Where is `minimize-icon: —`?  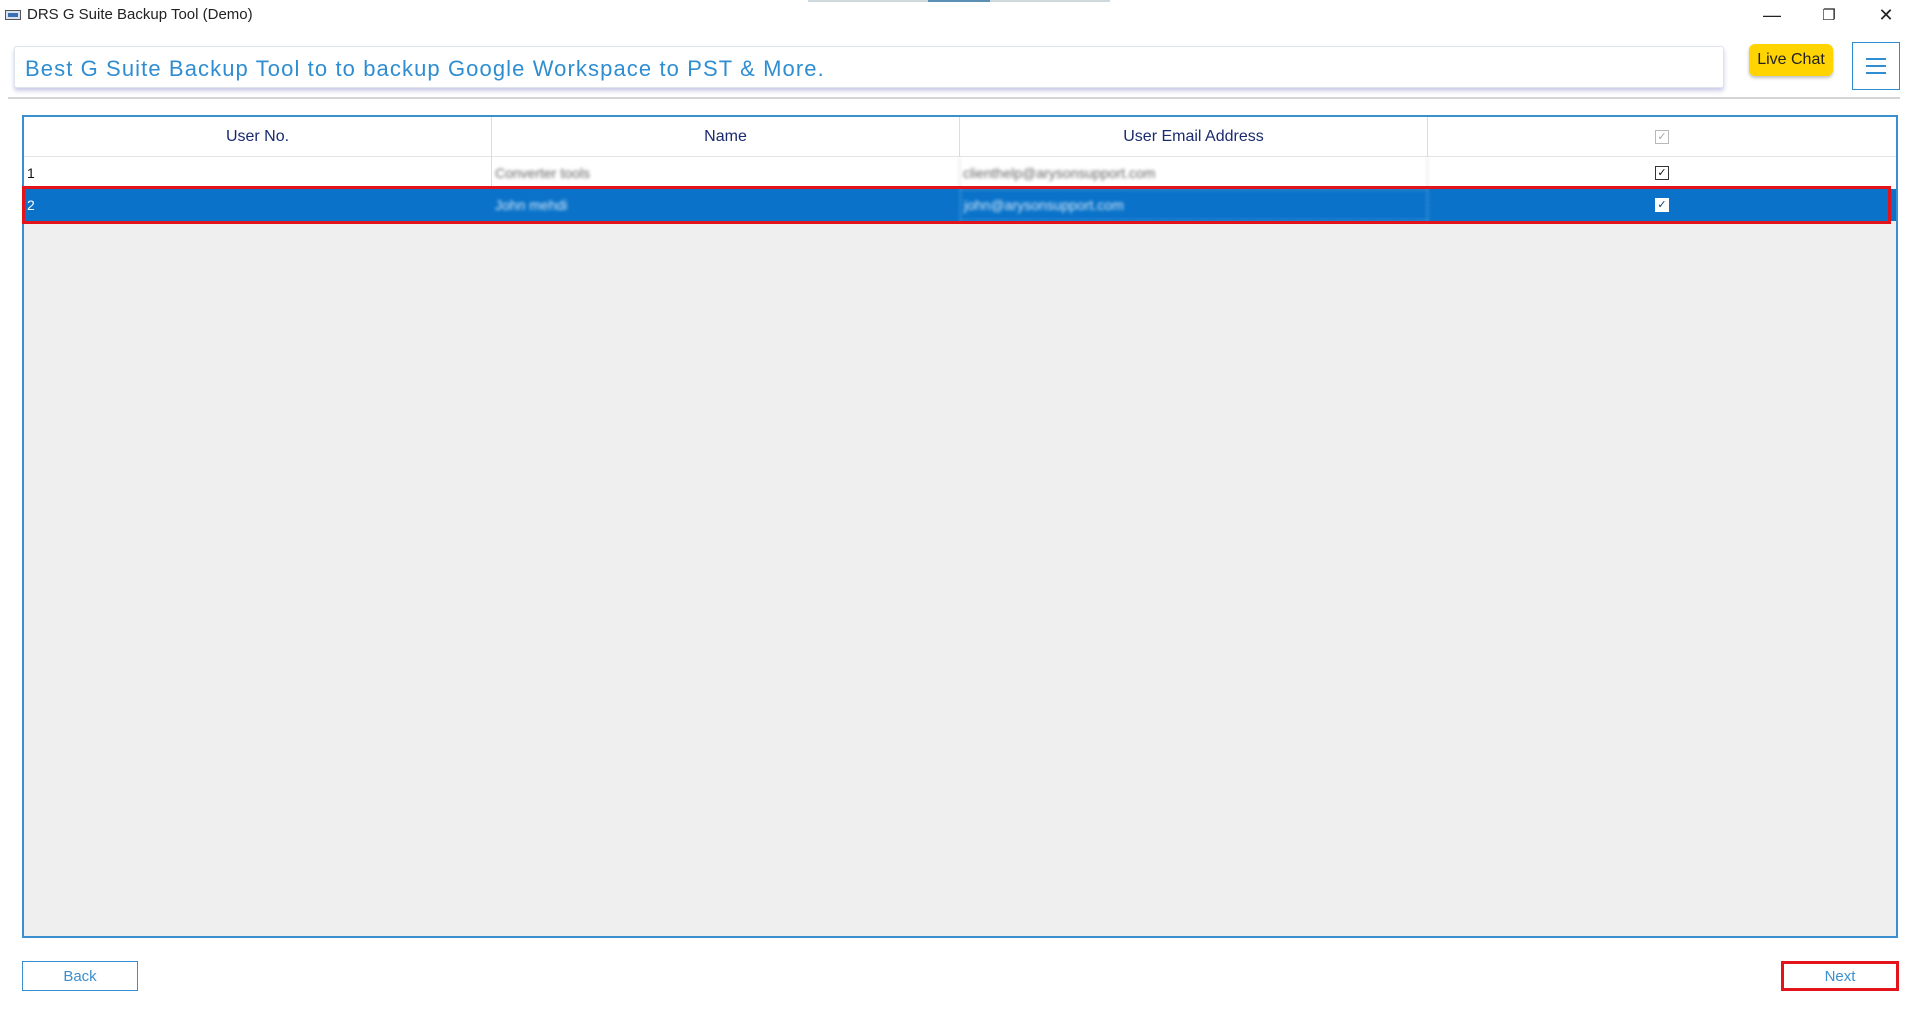
minimize-icon: — is located at coordinates (1772, 15).